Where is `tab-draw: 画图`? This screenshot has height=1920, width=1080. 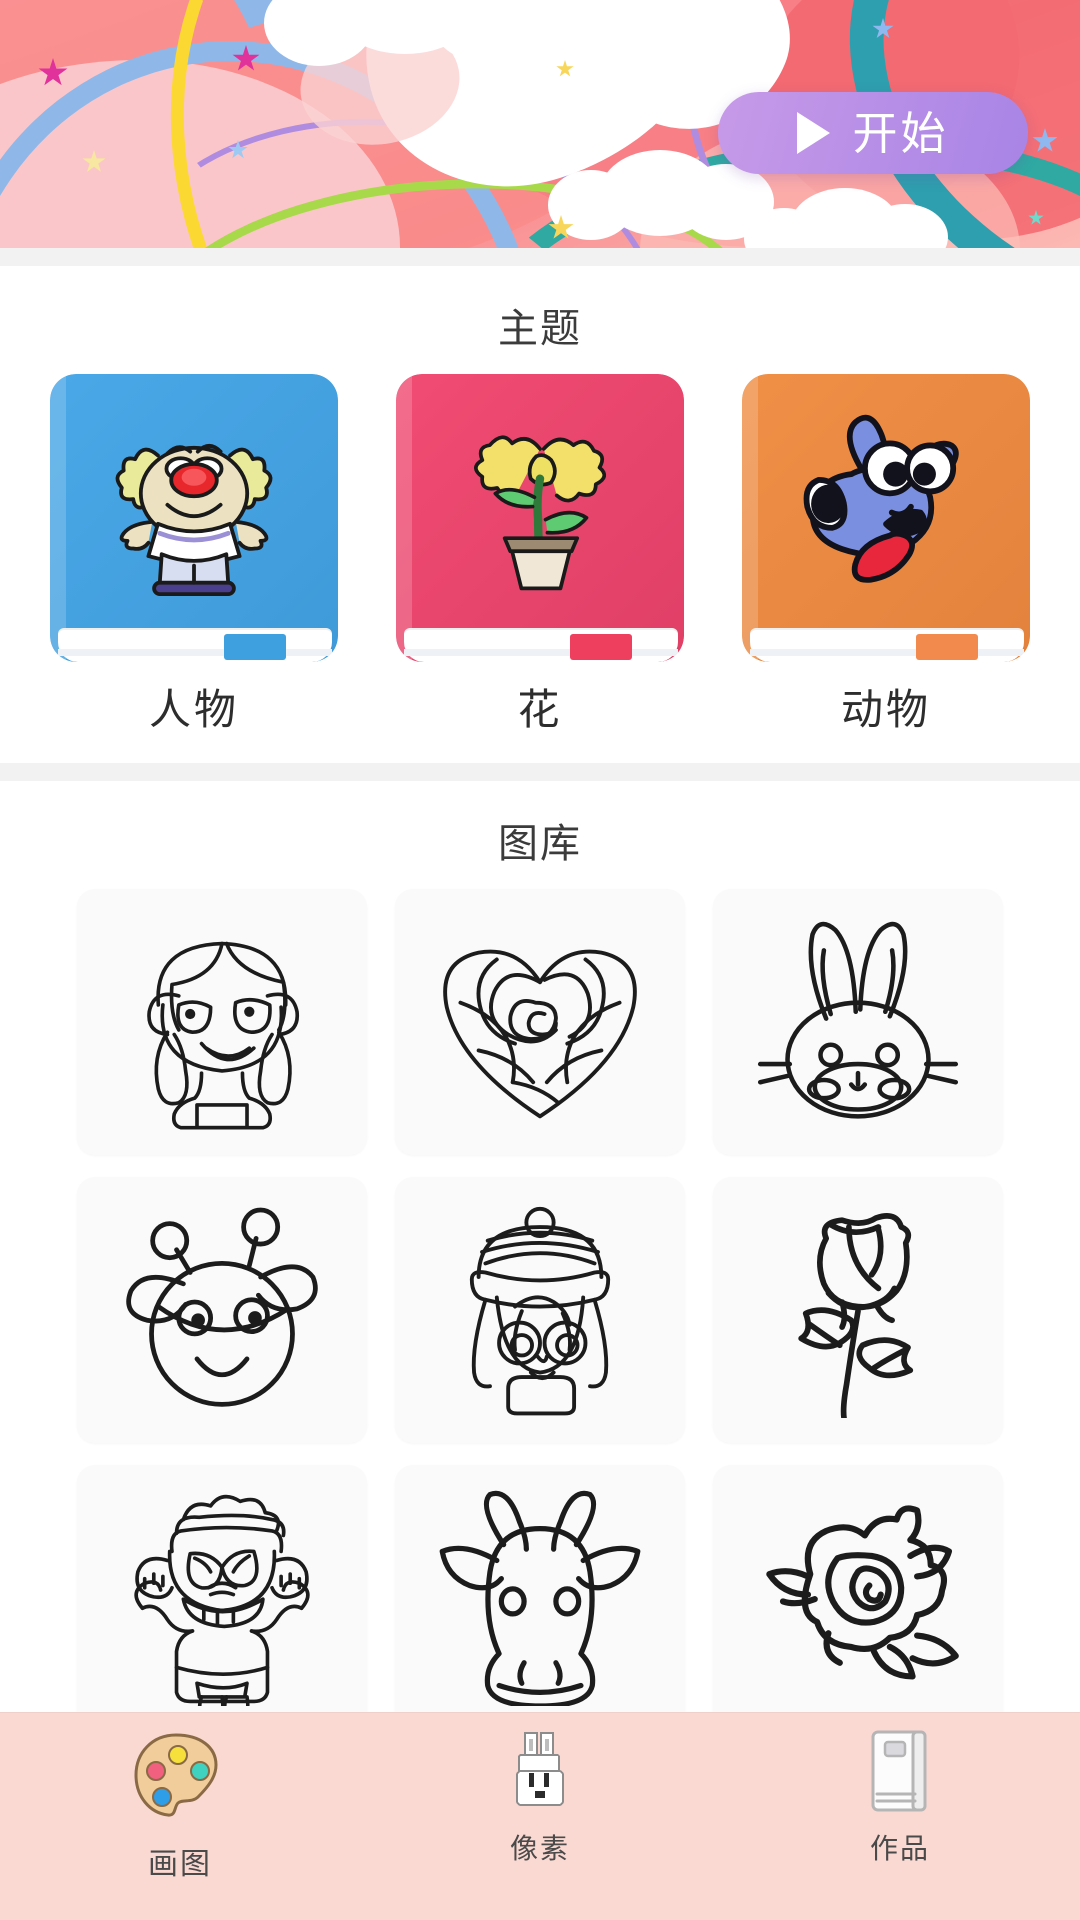
tab-draw: 画图 is located at coordinates (180, 1805).